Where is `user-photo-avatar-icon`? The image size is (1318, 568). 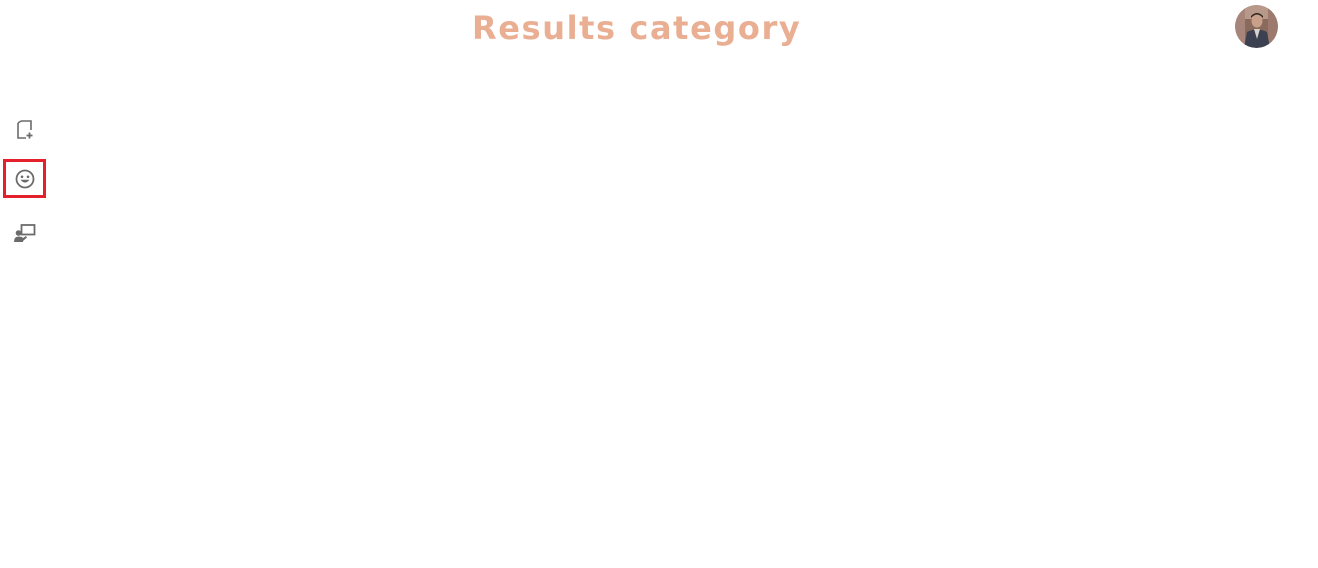 user-photo-avatar-icon is located at coordinates (1256, 26).